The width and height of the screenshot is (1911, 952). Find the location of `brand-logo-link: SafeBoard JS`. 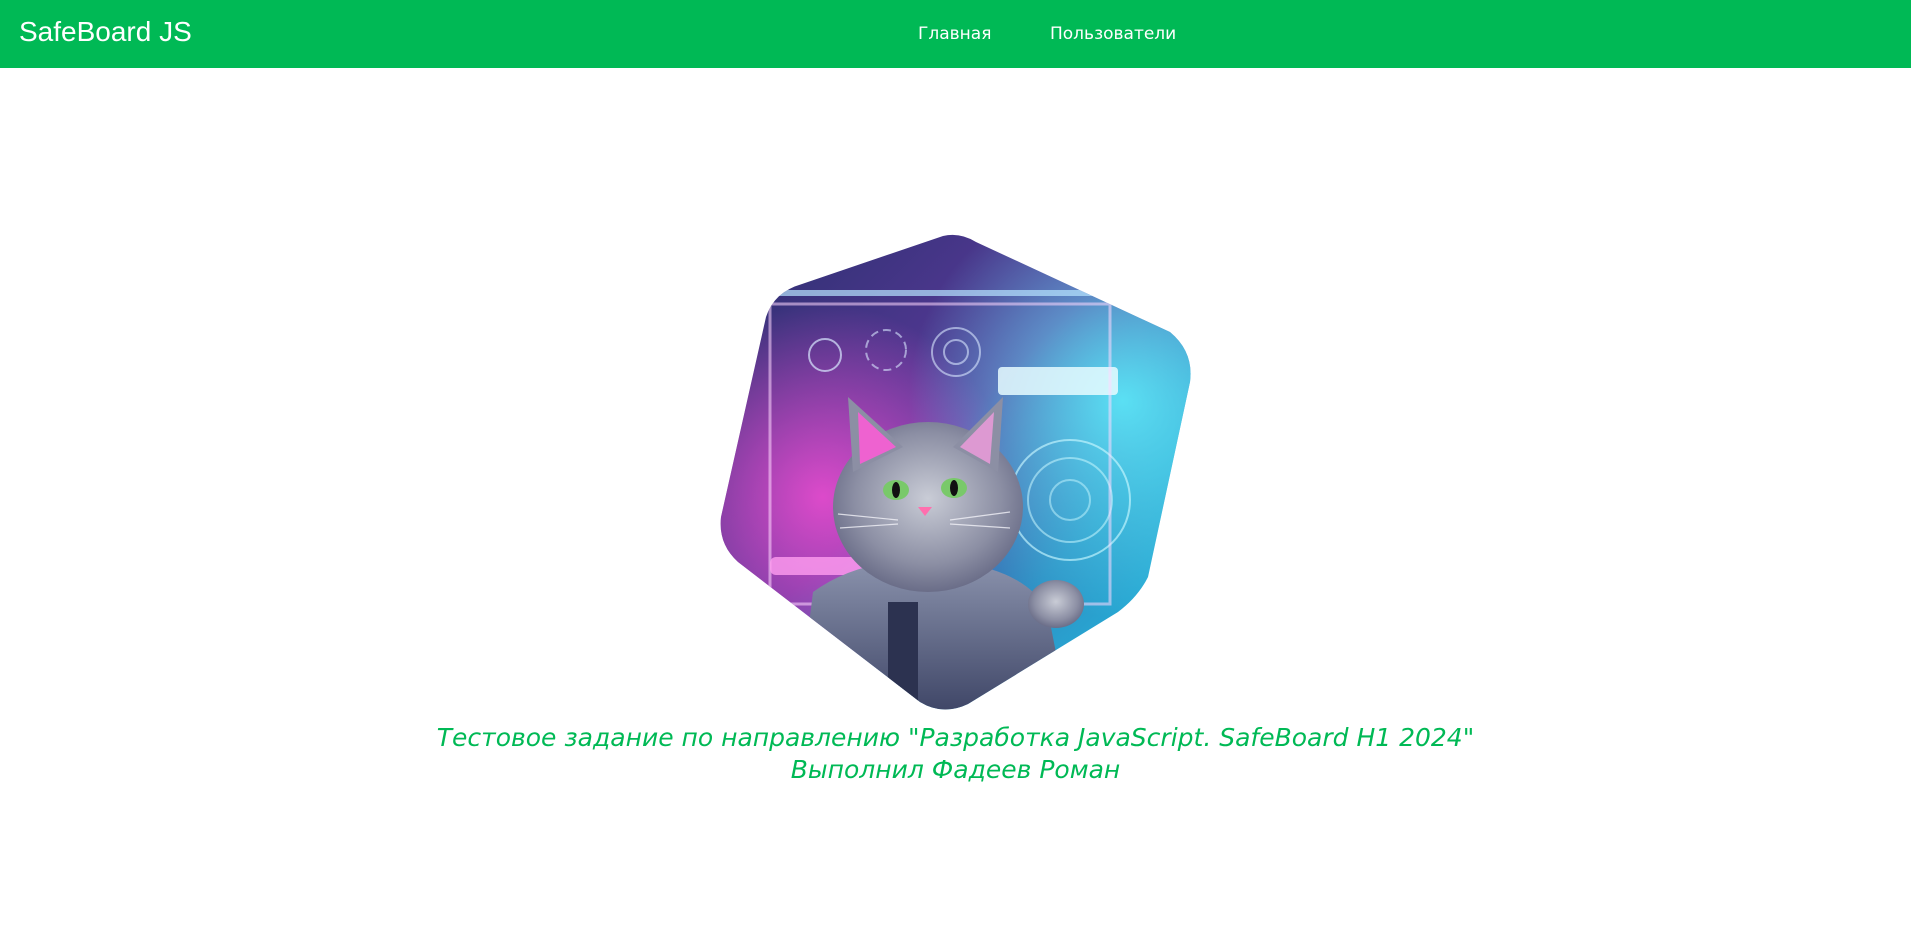

brand-logo-link: SafeBoard JS is located at coordinates (105, 32).